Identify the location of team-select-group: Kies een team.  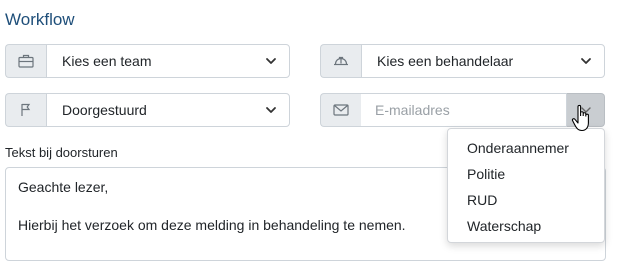
(147, 61).